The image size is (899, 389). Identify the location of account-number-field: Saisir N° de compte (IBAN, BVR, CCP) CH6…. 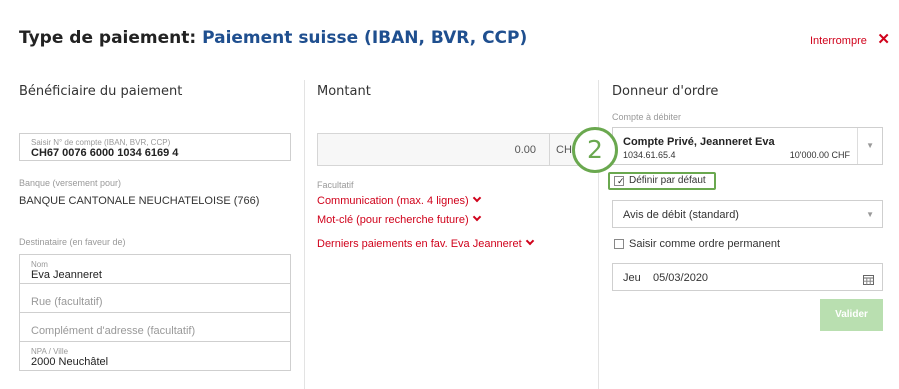
(155, 147).